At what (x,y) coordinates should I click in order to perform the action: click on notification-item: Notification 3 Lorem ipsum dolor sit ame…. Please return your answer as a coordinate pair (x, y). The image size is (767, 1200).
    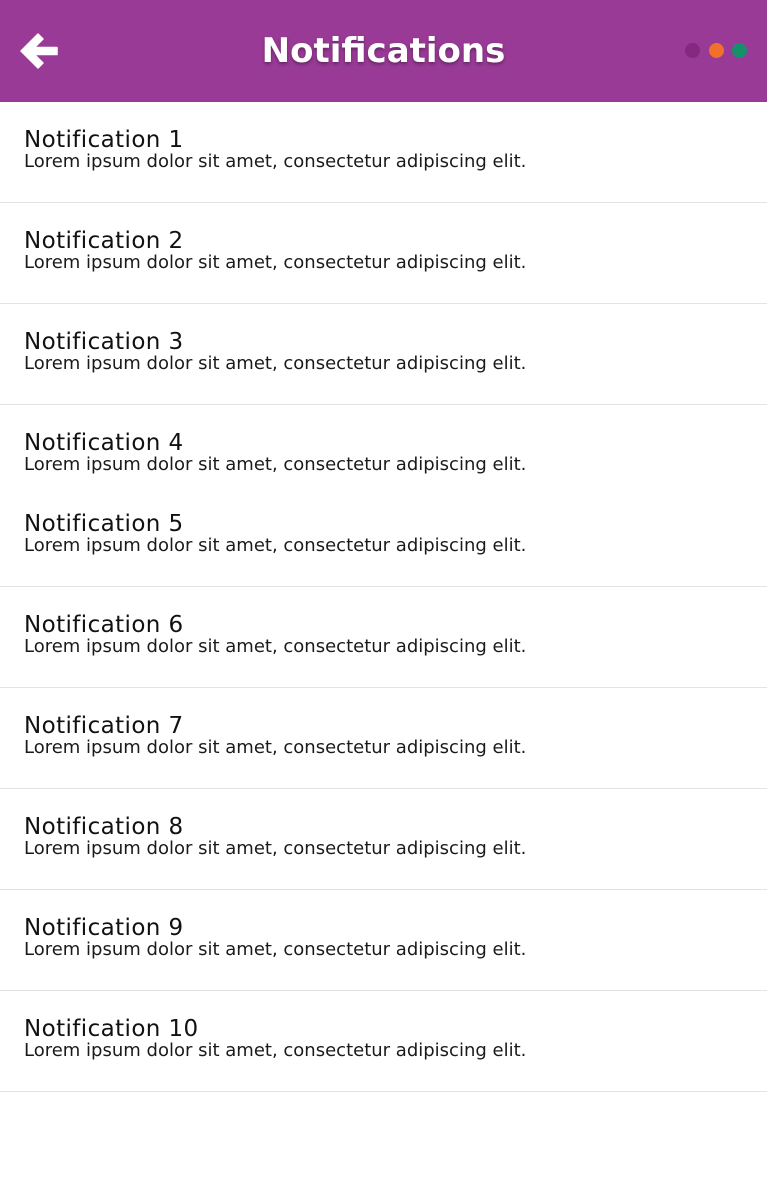
    Looking at the image, I should click on (383, 354).